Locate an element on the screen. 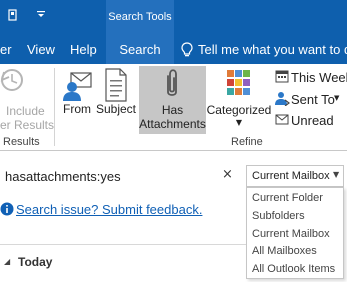  subject-document-icon is located at coordinates (116, 85).